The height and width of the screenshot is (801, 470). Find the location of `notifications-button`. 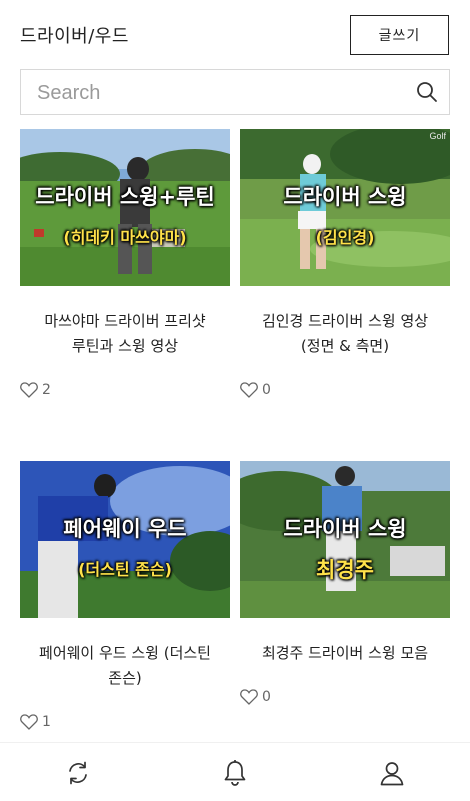

notifications-button is located at coordinates (235, 773).